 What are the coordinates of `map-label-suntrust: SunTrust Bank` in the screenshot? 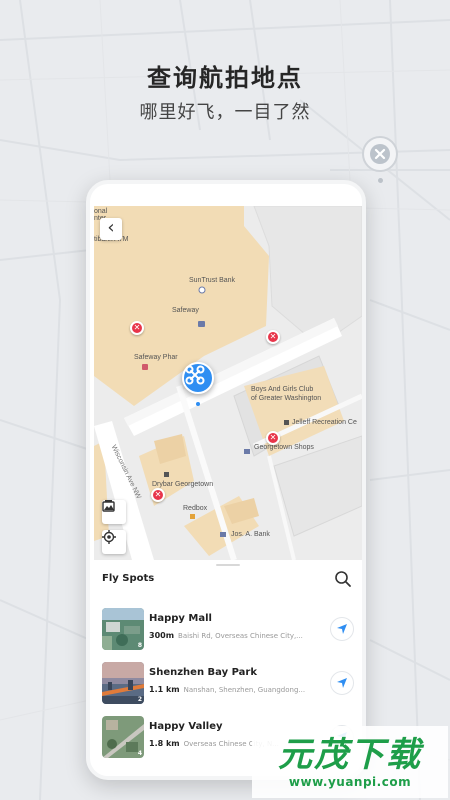 It's located at (212, 280).